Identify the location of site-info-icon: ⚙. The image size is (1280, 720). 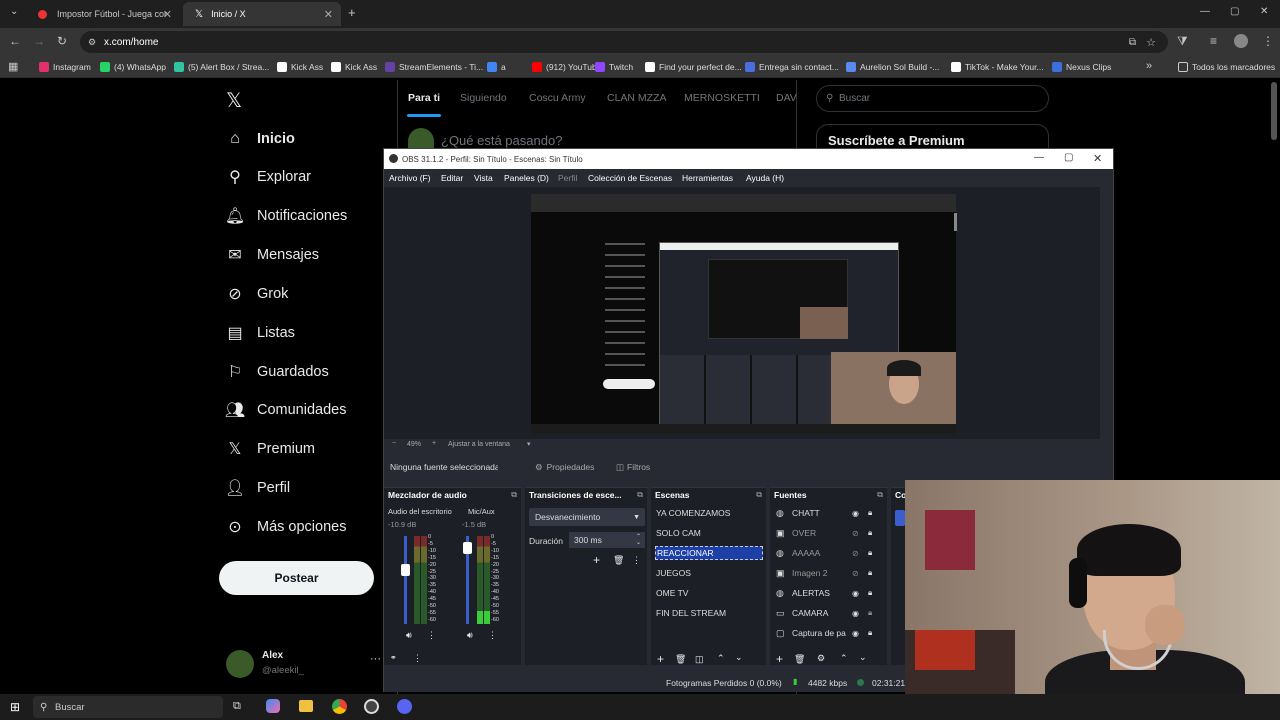
(92, 42).